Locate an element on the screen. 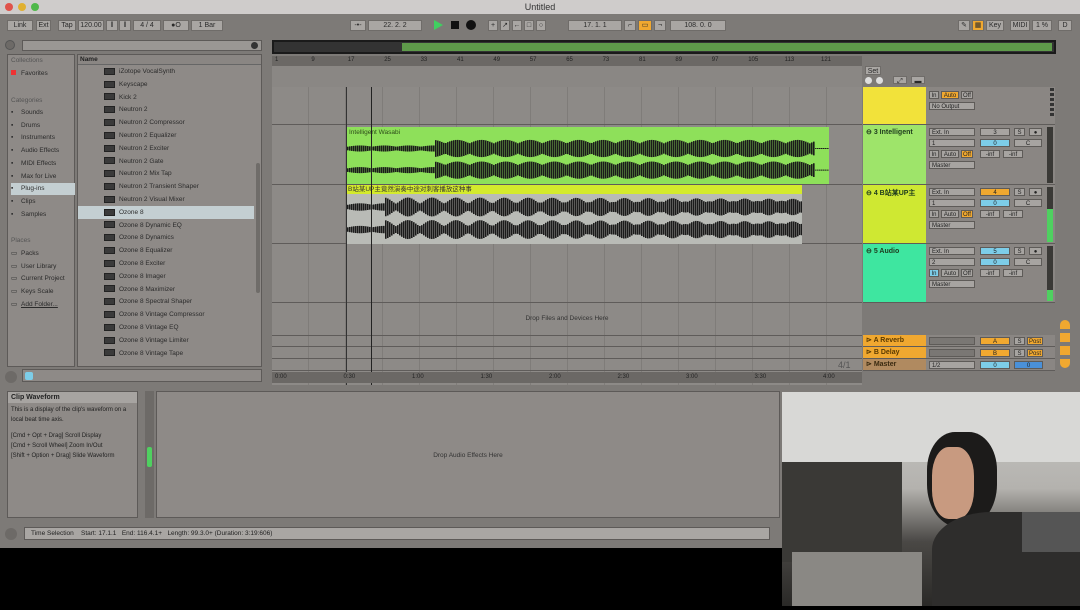 The height and width of the screenshot is (610, 1080). browser-item: Ozone 8 is located at coordinates (166, 212).